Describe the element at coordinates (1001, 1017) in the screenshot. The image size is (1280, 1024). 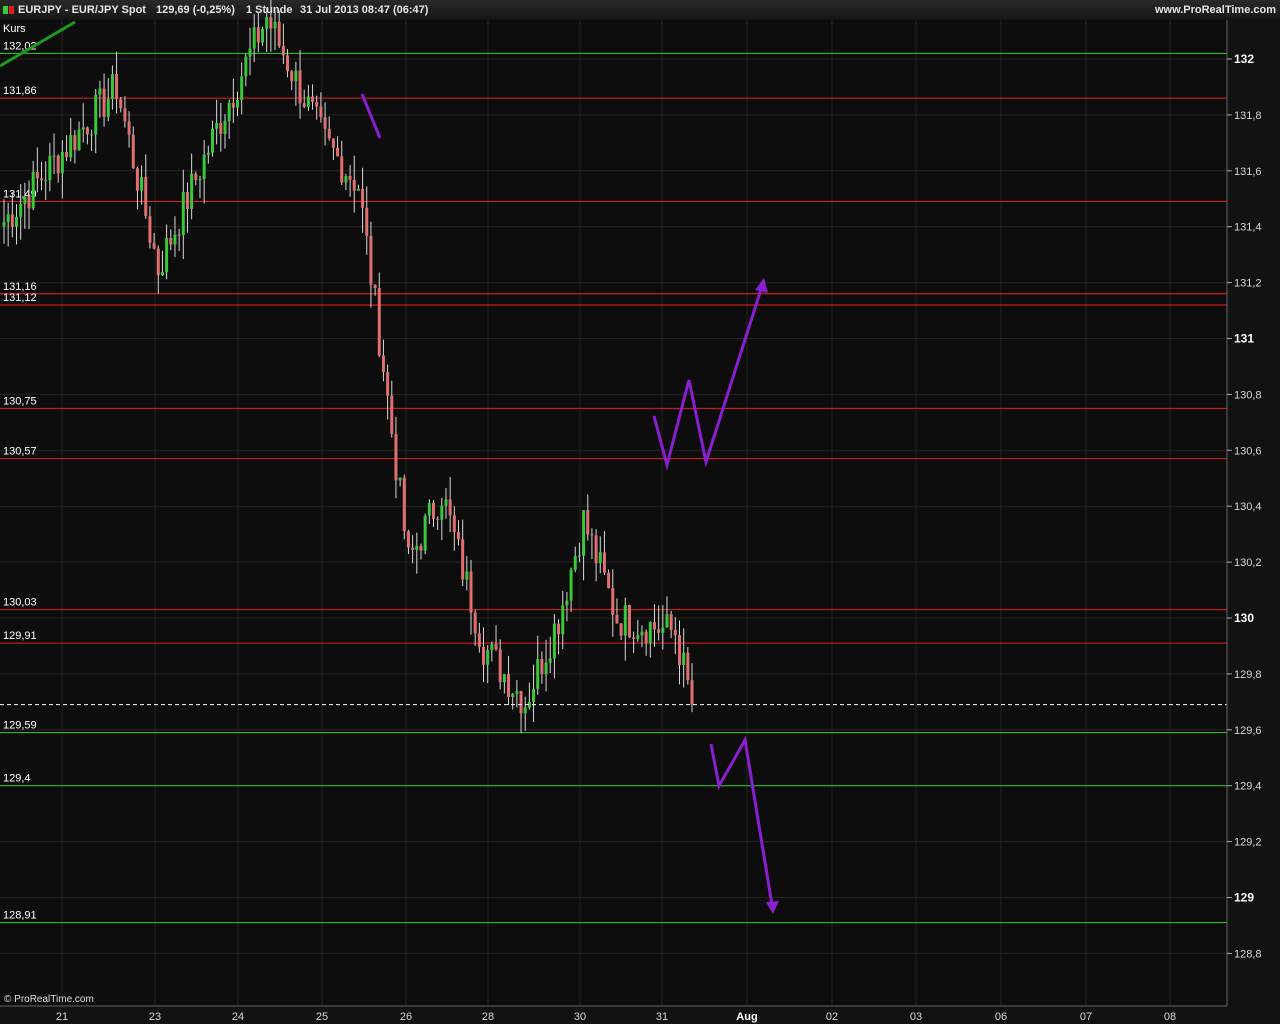
I see `x-tick-label: 06` at that location.